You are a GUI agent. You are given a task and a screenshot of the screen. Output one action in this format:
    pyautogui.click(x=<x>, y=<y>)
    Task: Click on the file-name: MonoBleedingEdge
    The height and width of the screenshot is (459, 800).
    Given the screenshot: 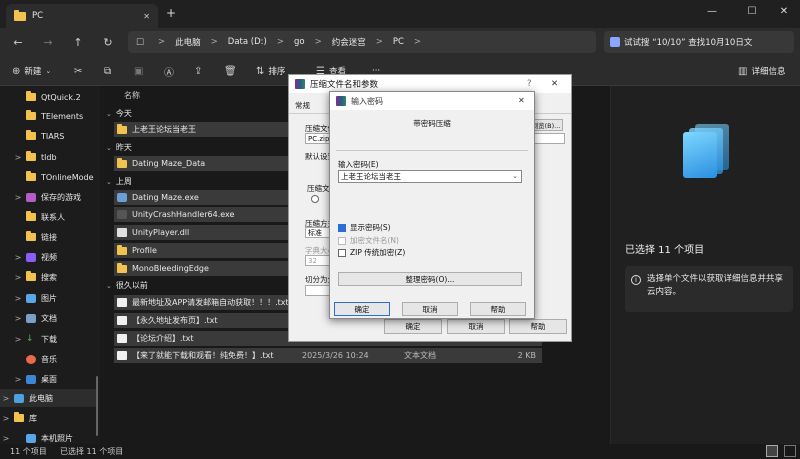 What is the action you would take?
    pyautogui.click(x=170, y=268)
    